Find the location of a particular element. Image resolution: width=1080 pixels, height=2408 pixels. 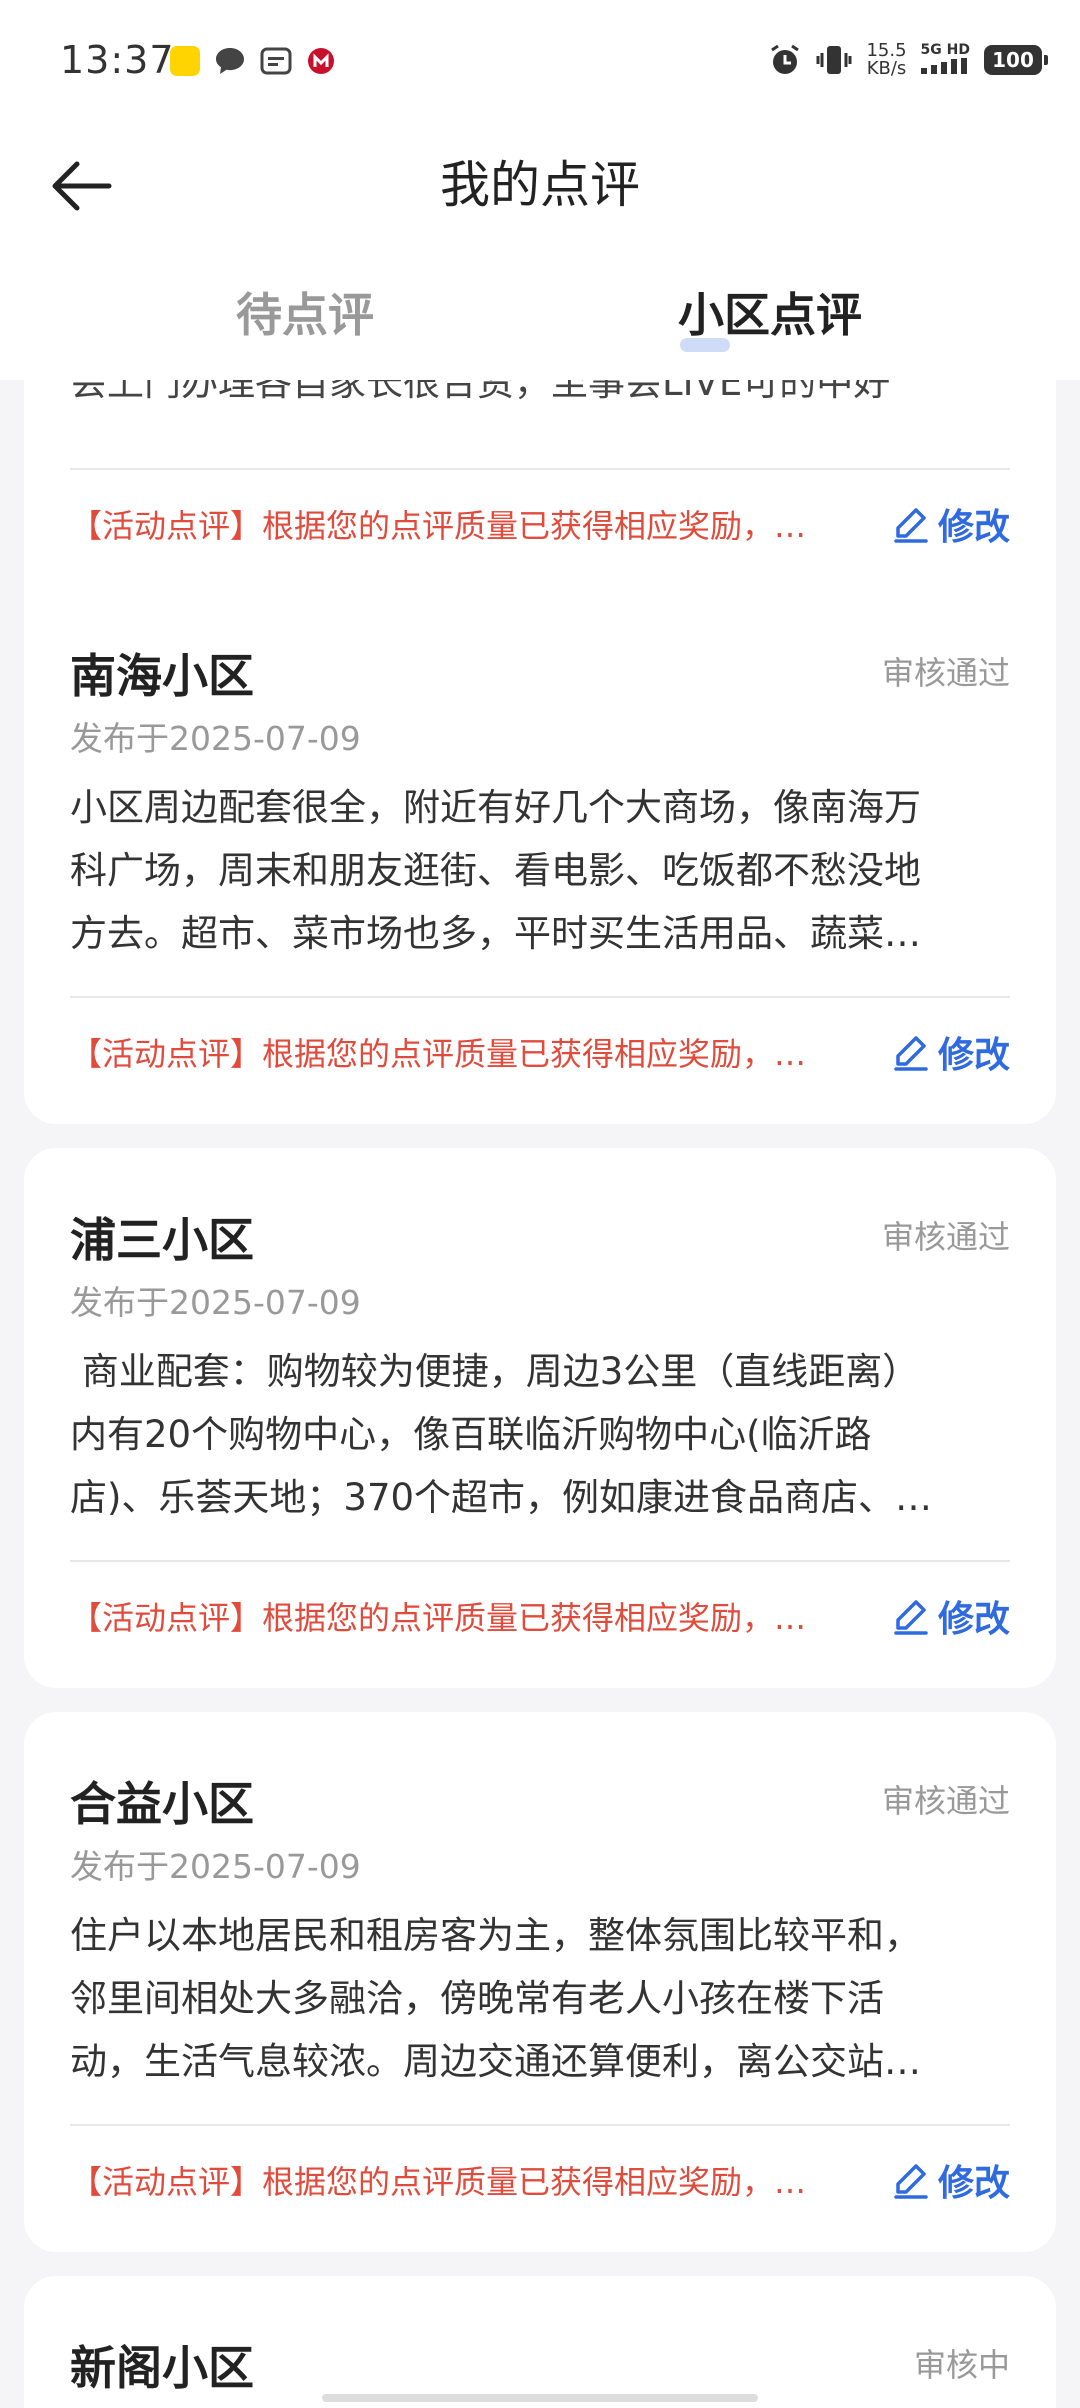

tab-pending-review: 待点评 is located at coordinates (306, 315).